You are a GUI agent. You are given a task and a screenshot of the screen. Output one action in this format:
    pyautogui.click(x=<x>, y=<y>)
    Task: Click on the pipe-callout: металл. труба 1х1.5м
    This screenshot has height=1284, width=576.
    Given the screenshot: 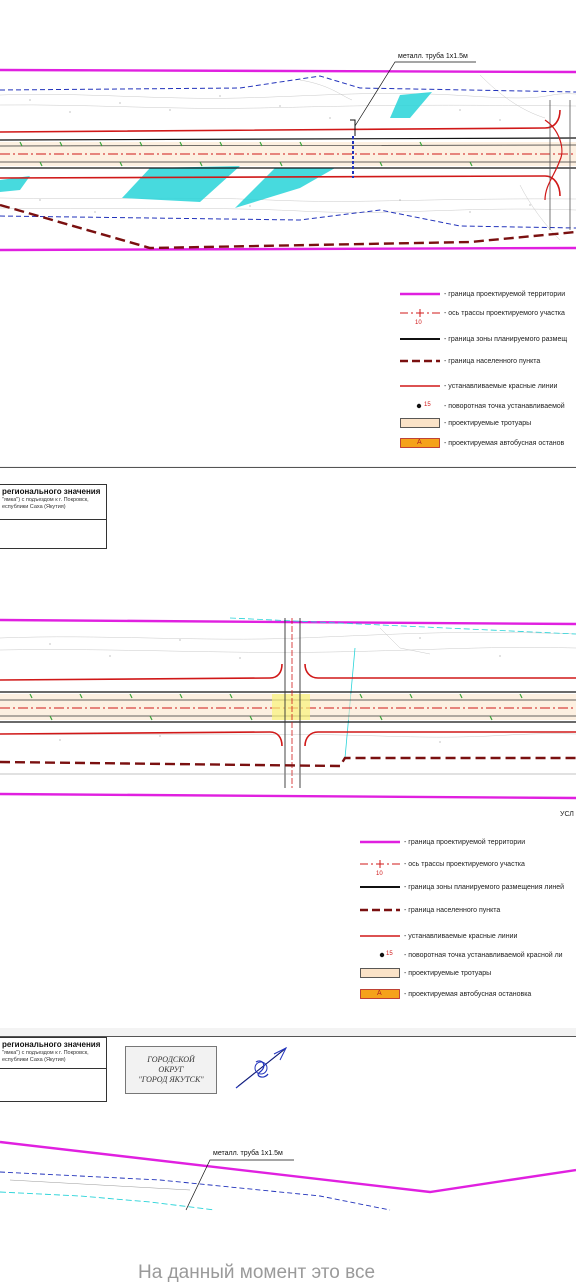 What is the action you would take?
    pyautogui.click(x=433, y=56)
    